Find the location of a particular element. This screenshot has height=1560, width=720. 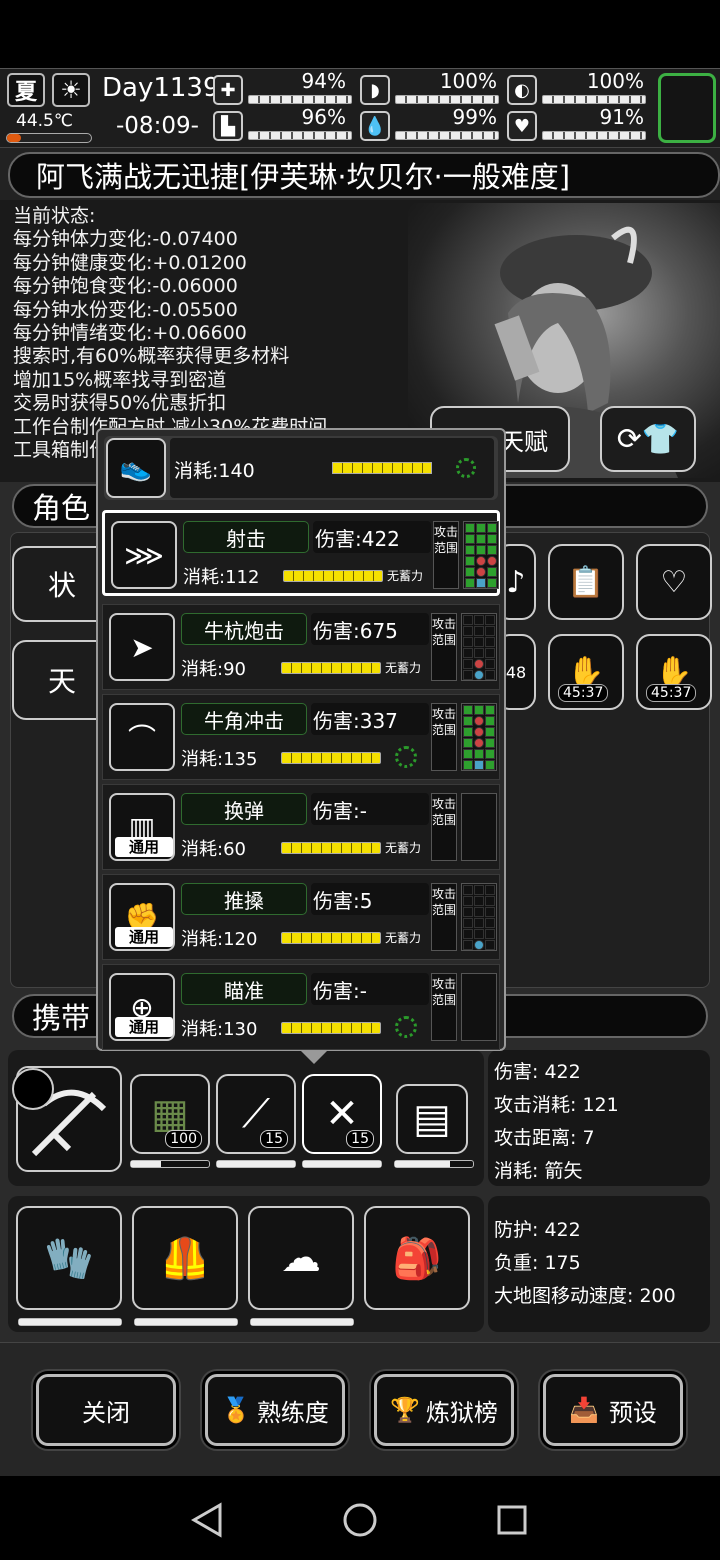

stomach-heart-icon: ♡ is located at coordinates (674, 582).